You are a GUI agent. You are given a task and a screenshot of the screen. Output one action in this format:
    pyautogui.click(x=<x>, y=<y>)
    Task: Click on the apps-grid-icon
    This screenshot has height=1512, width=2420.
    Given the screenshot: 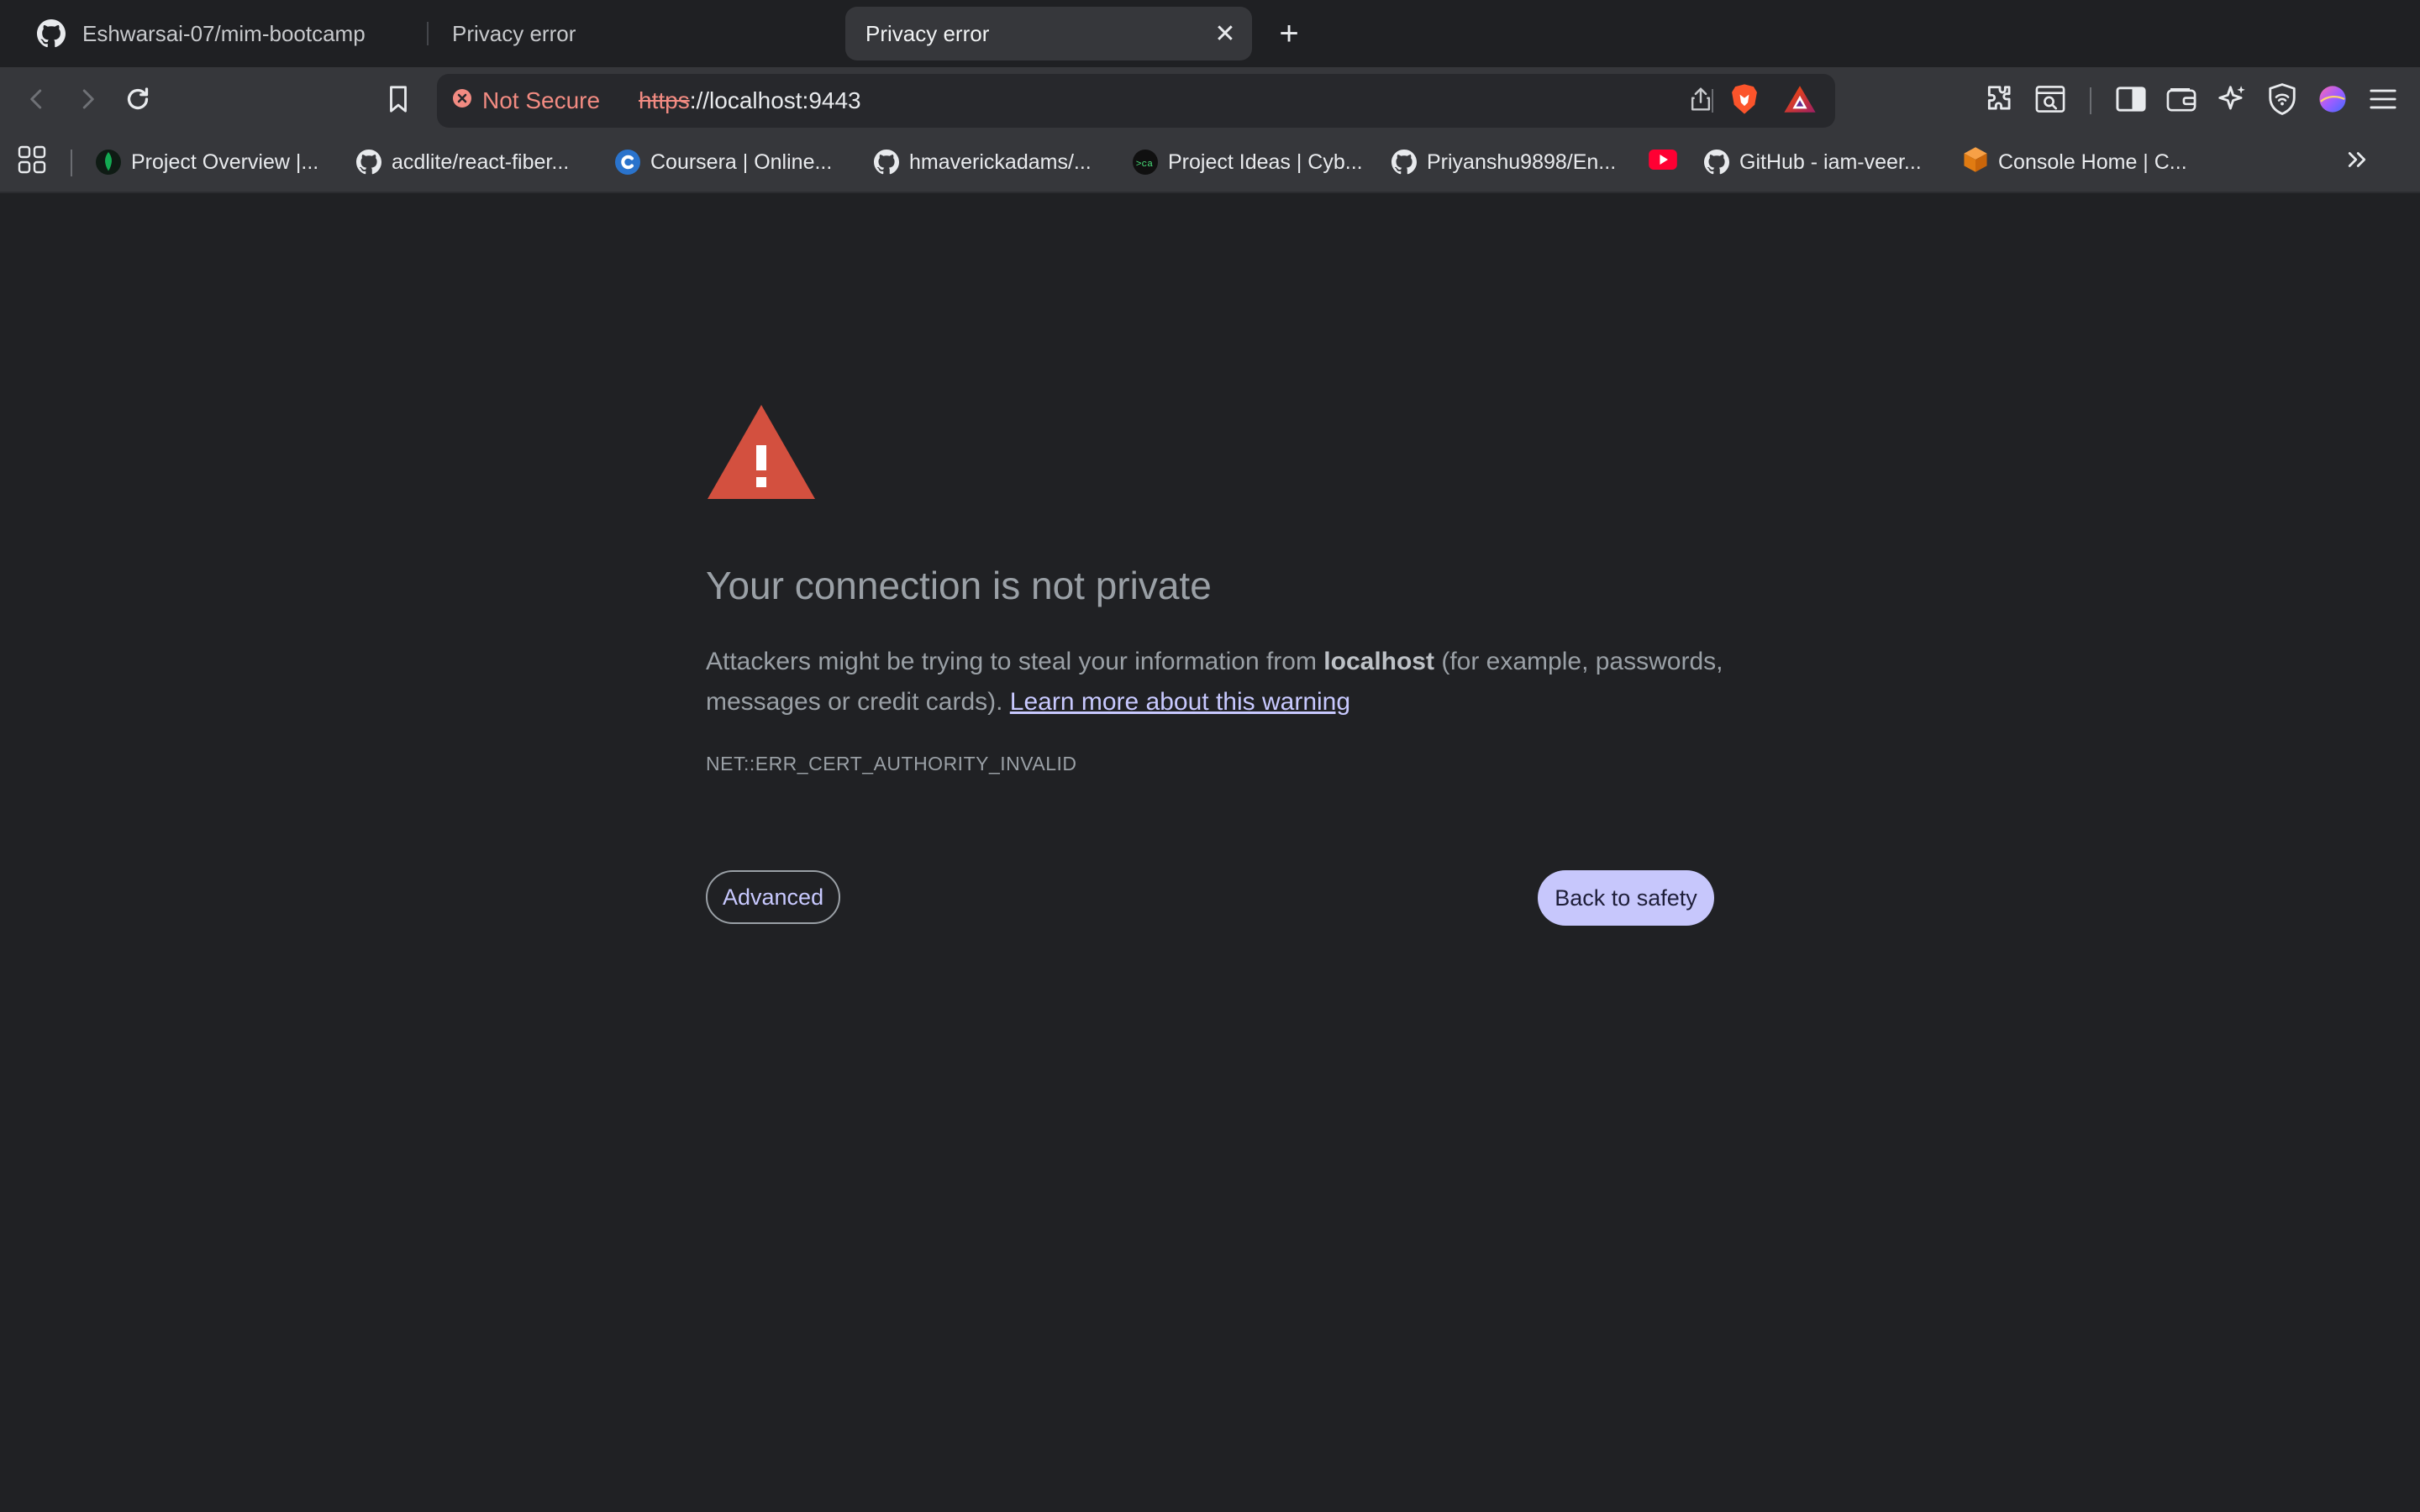 What is the action you would take?
    pyautogui.click(x=32, y=162)
    